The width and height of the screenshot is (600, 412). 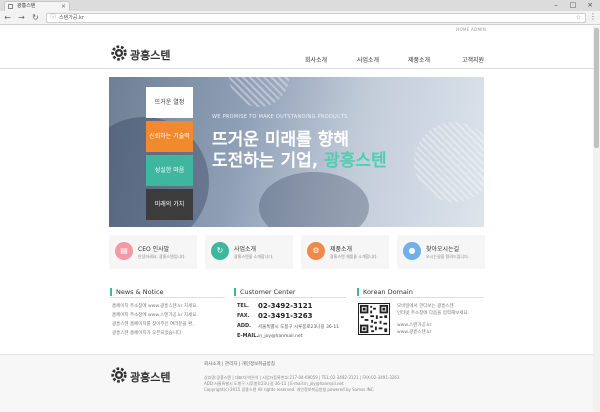 What do you see at coordinates (169, 136) in the screenshot?
I see `hero-tab-technology: 신뢰하는 기술력` at bounding box center [169, 136].